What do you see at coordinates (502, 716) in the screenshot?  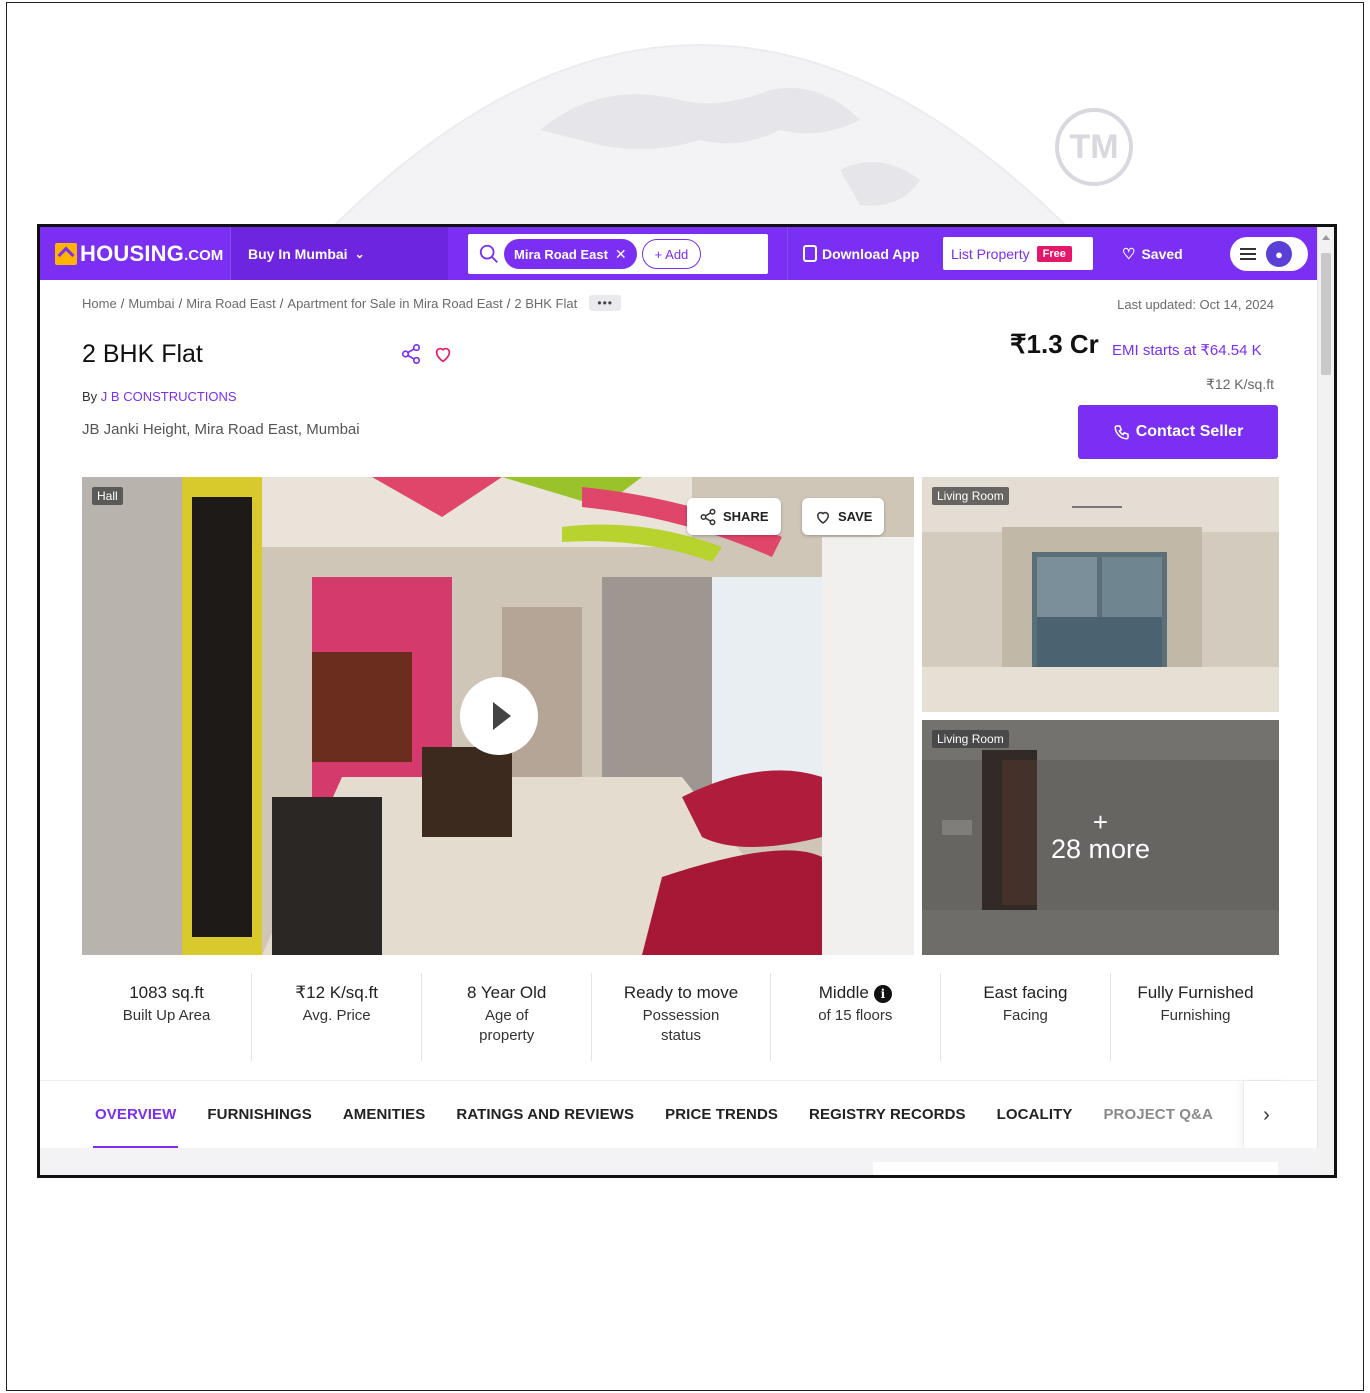 I see `play-icon` at bounding box center [502, 716].